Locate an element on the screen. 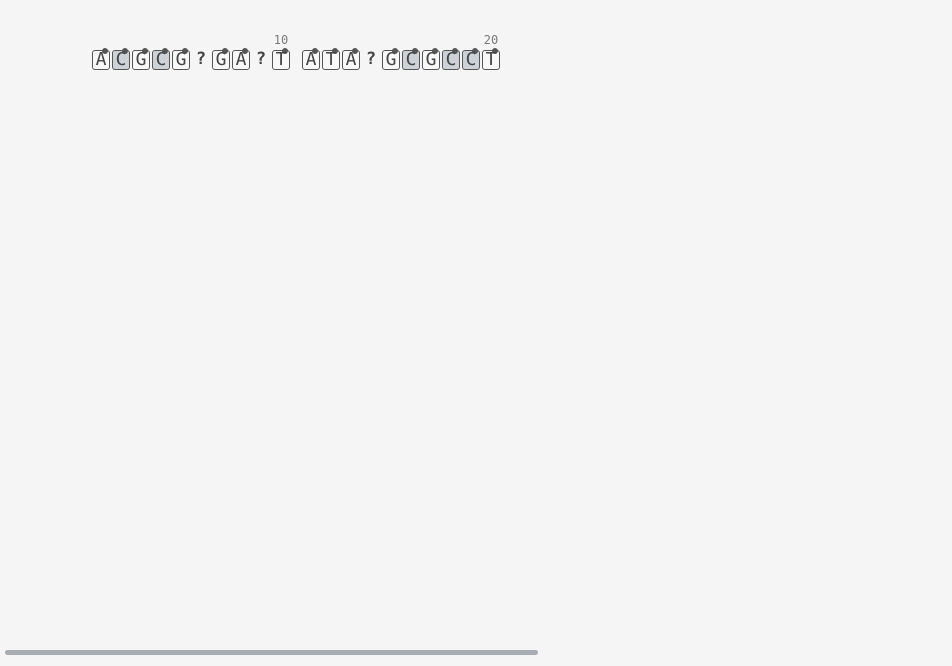 The image size is (952, 666). horizontal-scrollbar-thumb is located at coordinates (271, 652).